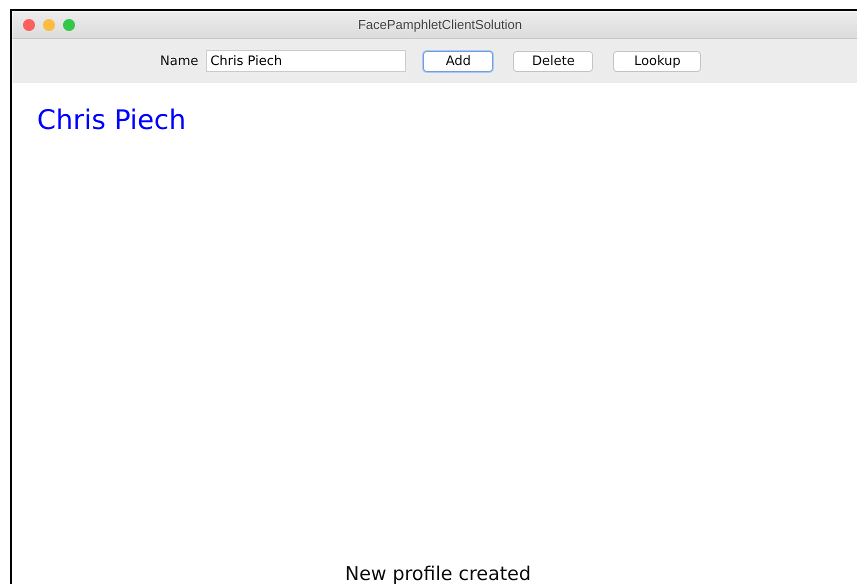 The image size is (857, 584). I want to click on name-field: Chris Piech, so click(306, 61).